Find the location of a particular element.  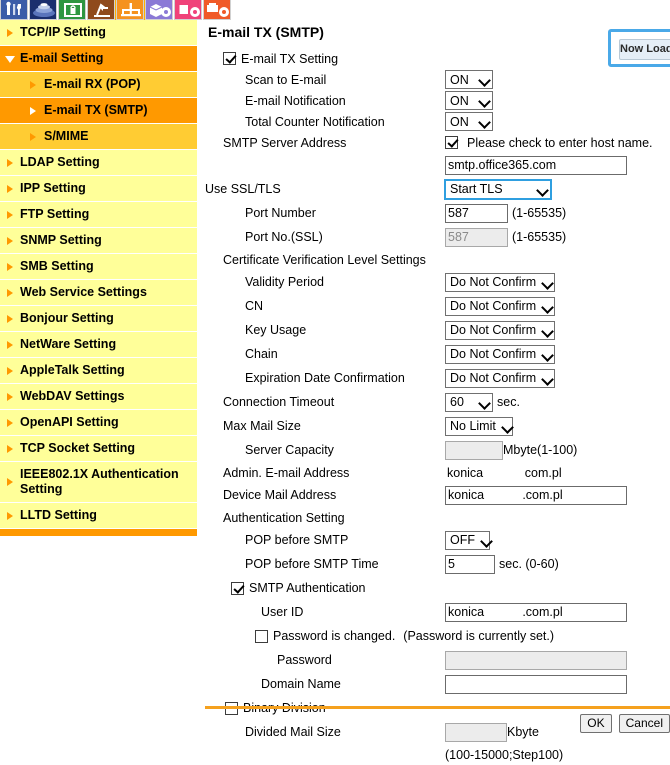

divided-mail-size-range: (100-15000;Step100) is located at coordinates (504, 754).